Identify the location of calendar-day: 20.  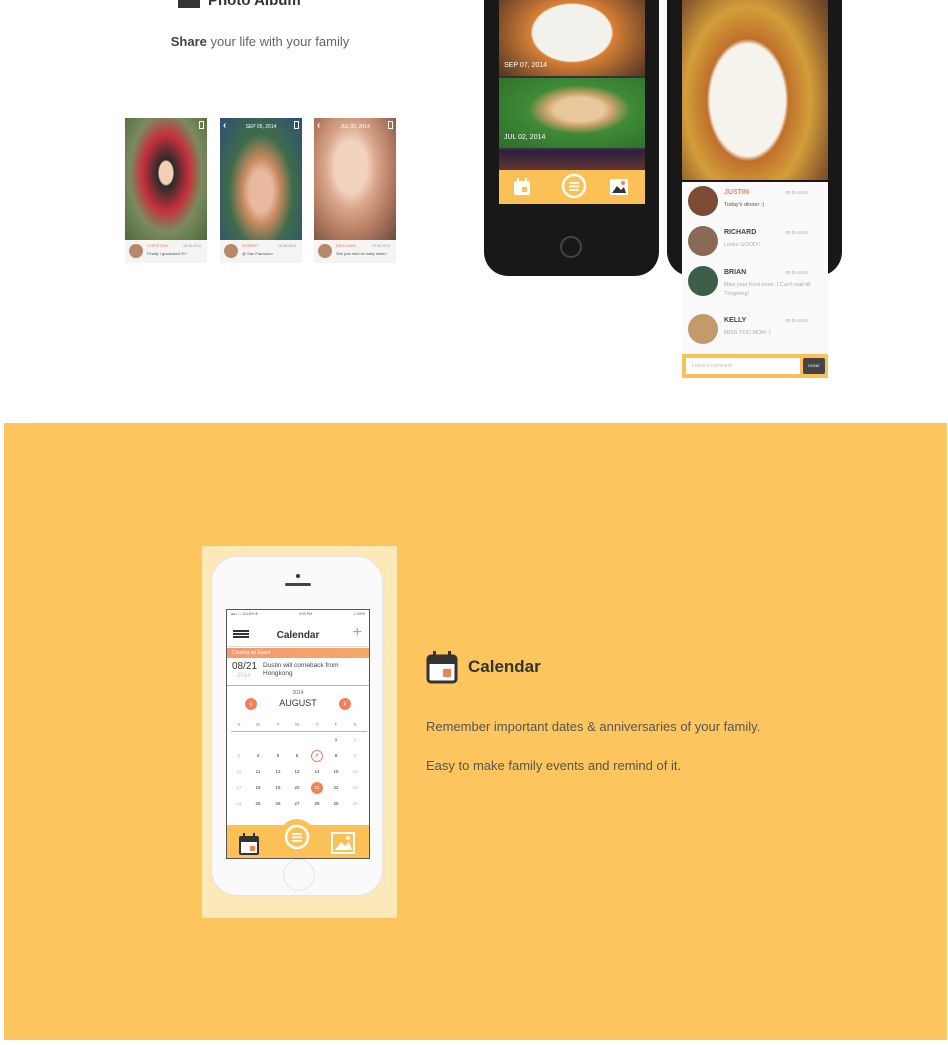
(297, 787).